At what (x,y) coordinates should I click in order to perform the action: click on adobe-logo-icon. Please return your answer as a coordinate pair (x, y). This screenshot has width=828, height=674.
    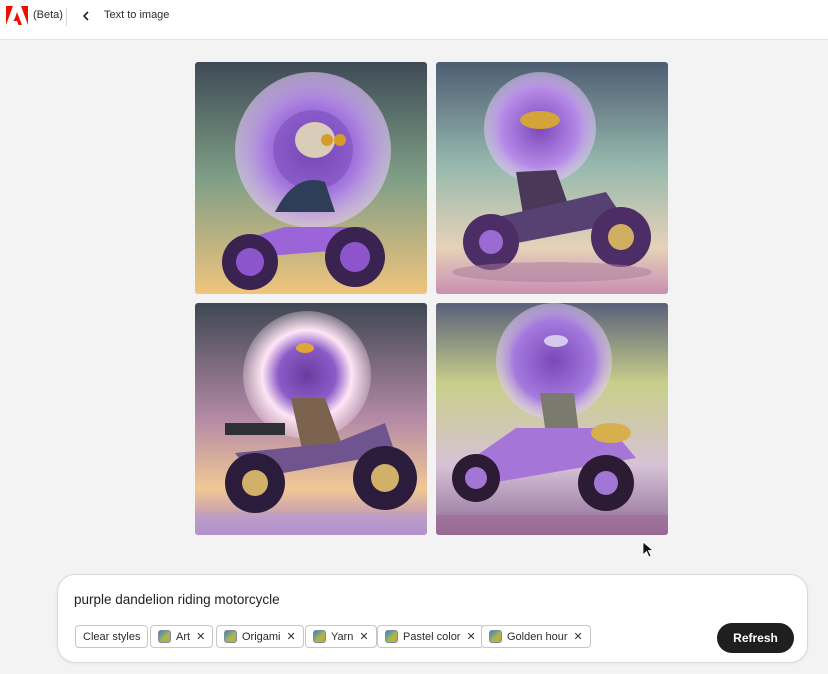
    Looking at the image, I should click on (17, 15).